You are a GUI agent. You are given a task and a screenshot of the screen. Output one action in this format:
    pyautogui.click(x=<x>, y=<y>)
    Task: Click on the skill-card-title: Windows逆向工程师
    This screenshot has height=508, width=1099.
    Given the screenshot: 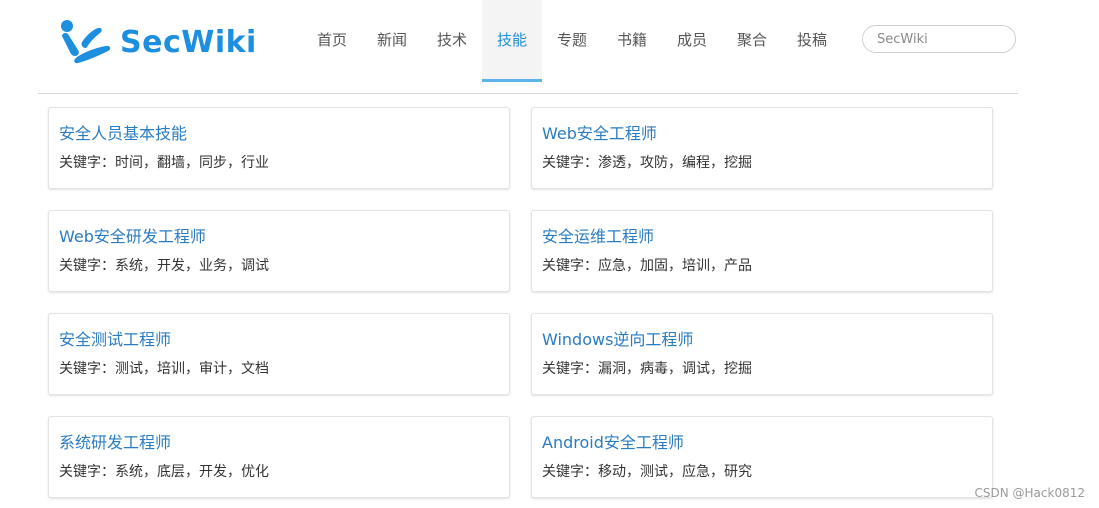 What is the action you would take?
    pyautogui.click(x=617, y=338)
    